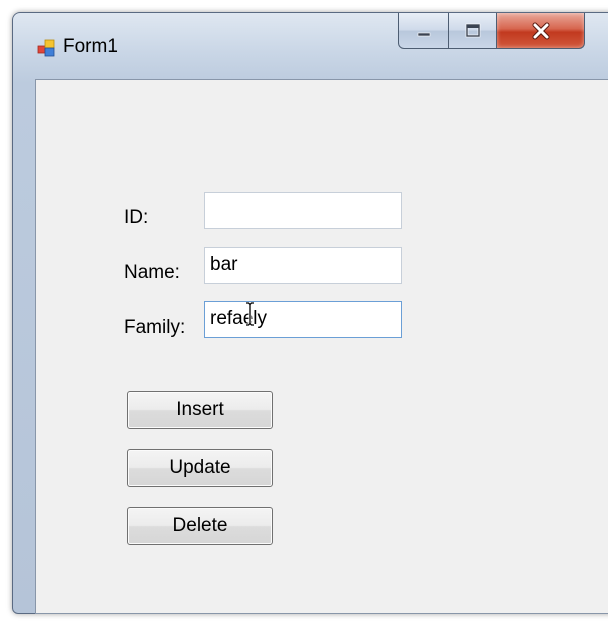 The height and width of the screenshot is (624, 608). Describe the element at coordinates (200, 410) in the screenshot. I see `insert-button: Insert` at that location.